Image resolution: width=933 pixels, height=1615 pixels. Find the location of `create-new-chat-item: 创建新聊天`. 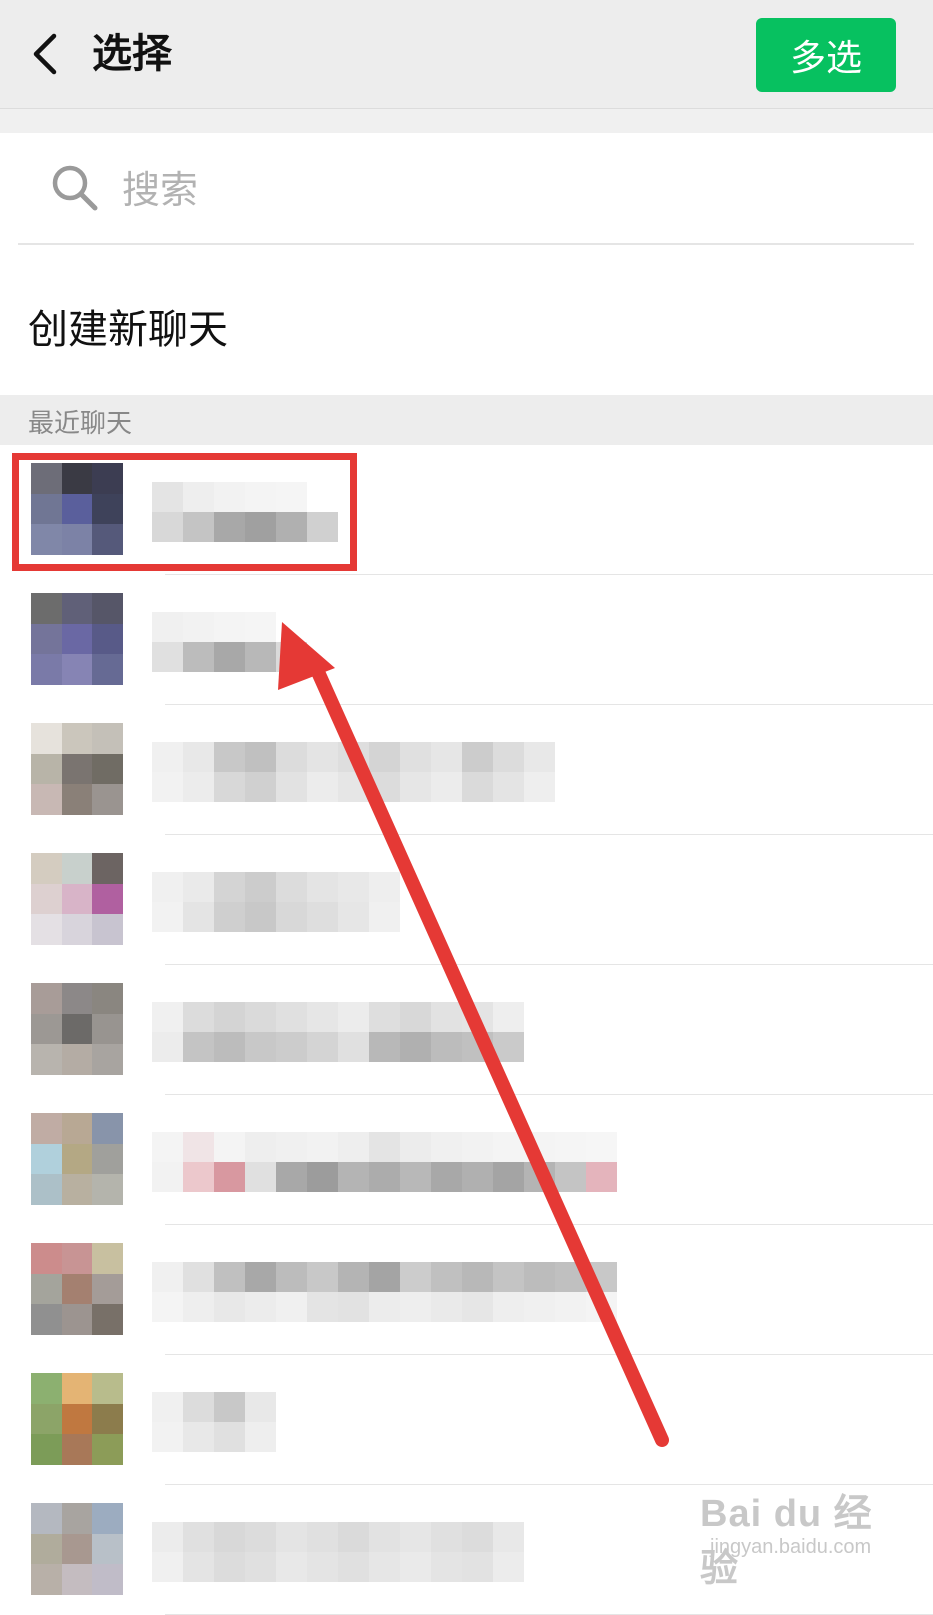

create-new-chat-item: 创建新聊天 is located at coordinates (466, 320).